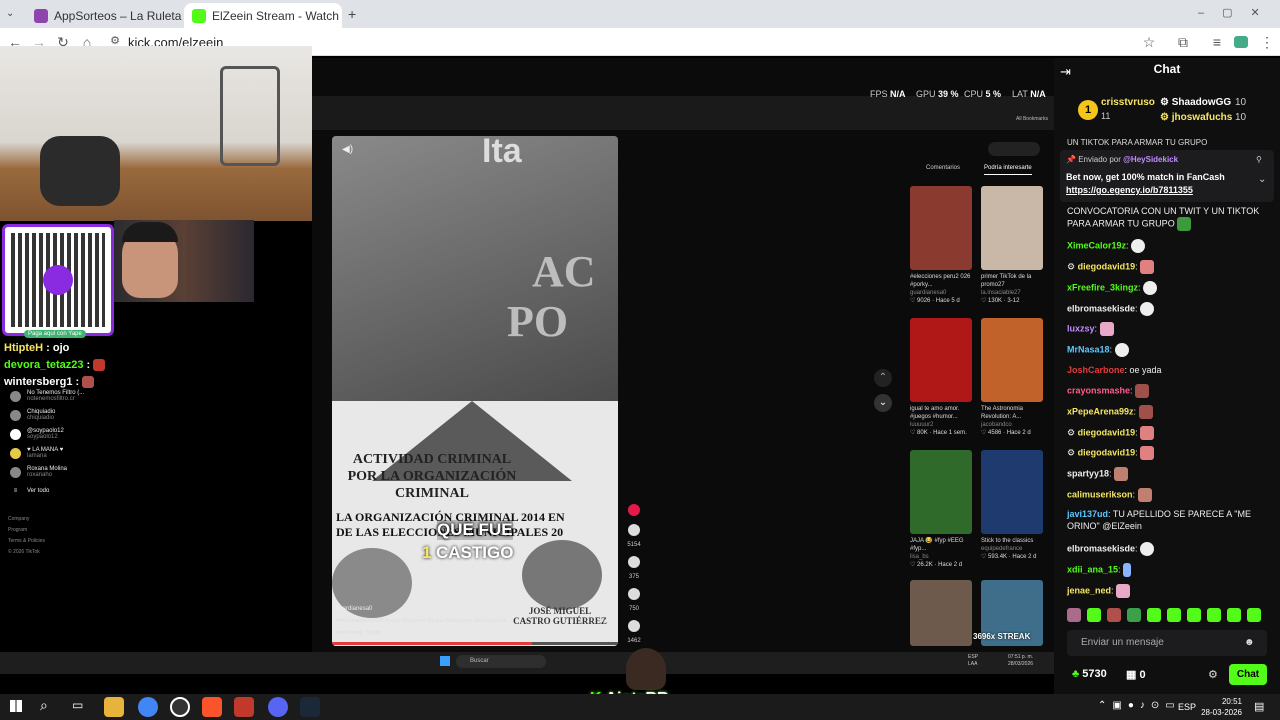  Describe the element at coordinates (1100, 411) in the screenshot. I see `chat-username: xPepeArena99z` at that location.